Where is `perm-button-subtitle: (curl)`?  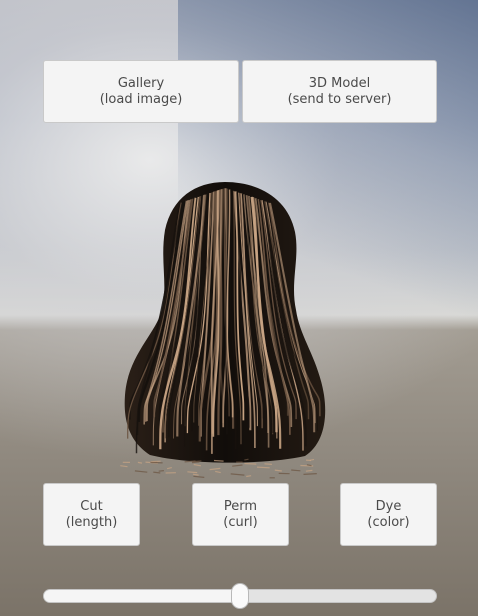 perm-button-subtitle: (curl) is located at coordinates (240, 522).